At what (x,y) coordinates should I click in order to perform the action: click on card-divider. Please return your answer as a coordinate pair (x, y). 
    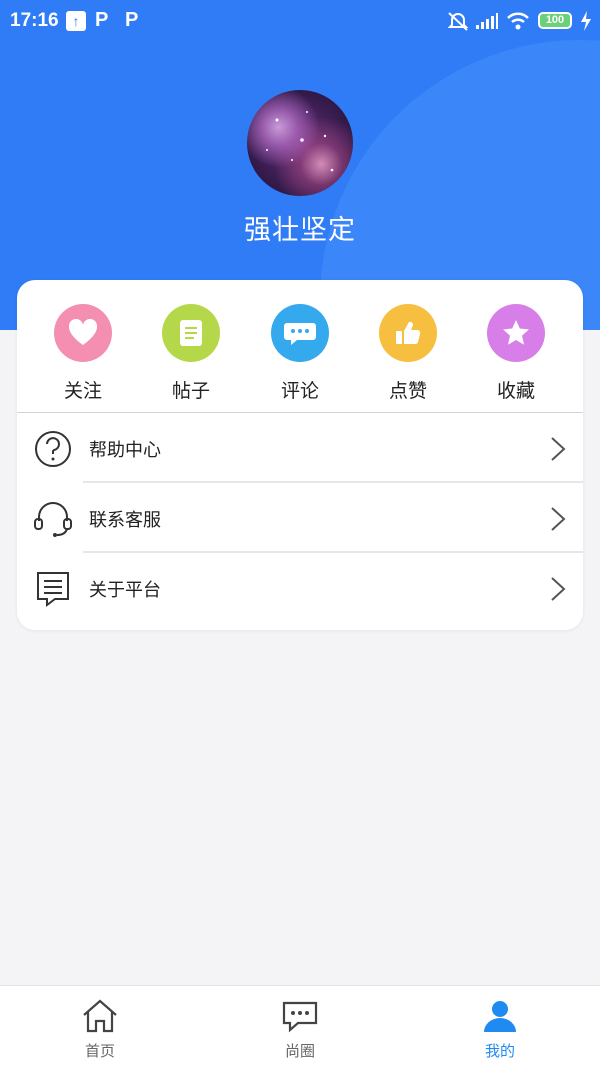
    Looking at the image, I should click on (300, 412).